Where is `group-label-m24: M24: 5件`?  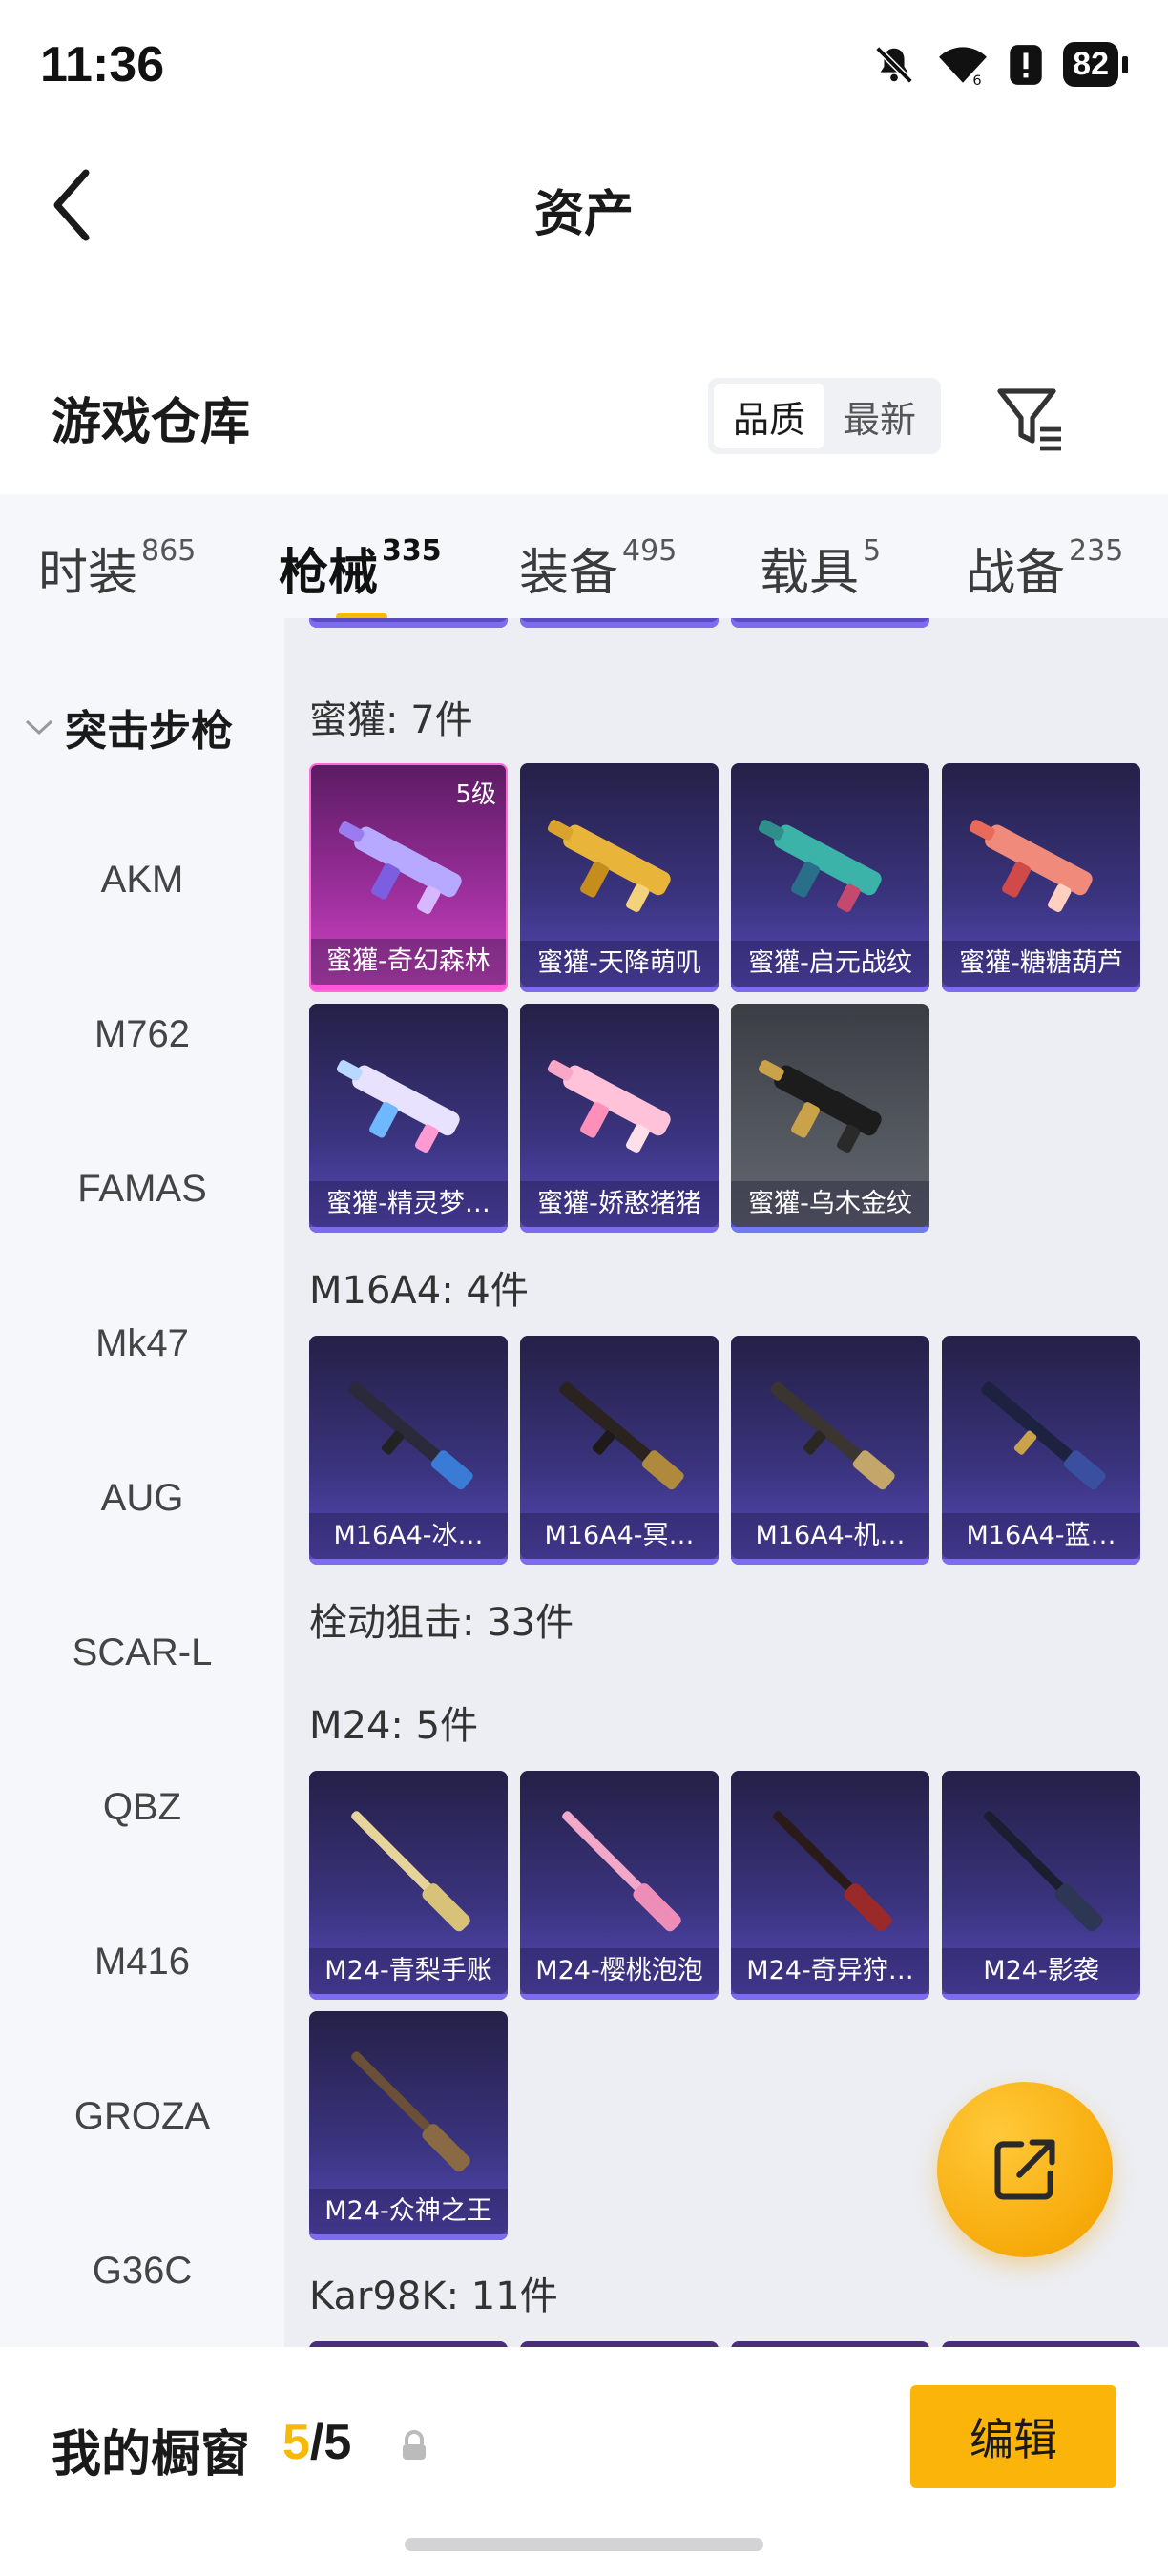
group-label-m24: M24: 5件 is located at coordinates (394, 1726).